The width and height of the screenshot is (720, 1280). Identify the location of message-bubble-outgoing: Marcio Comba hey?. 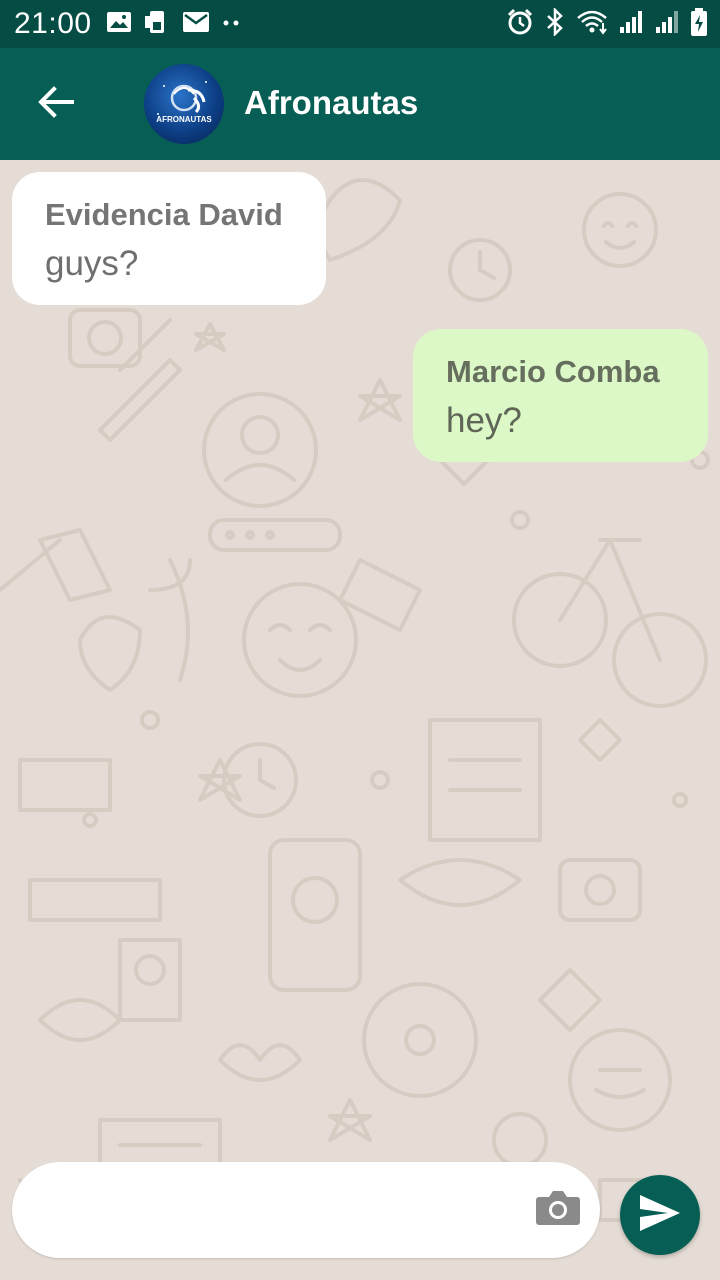
(560, 395).